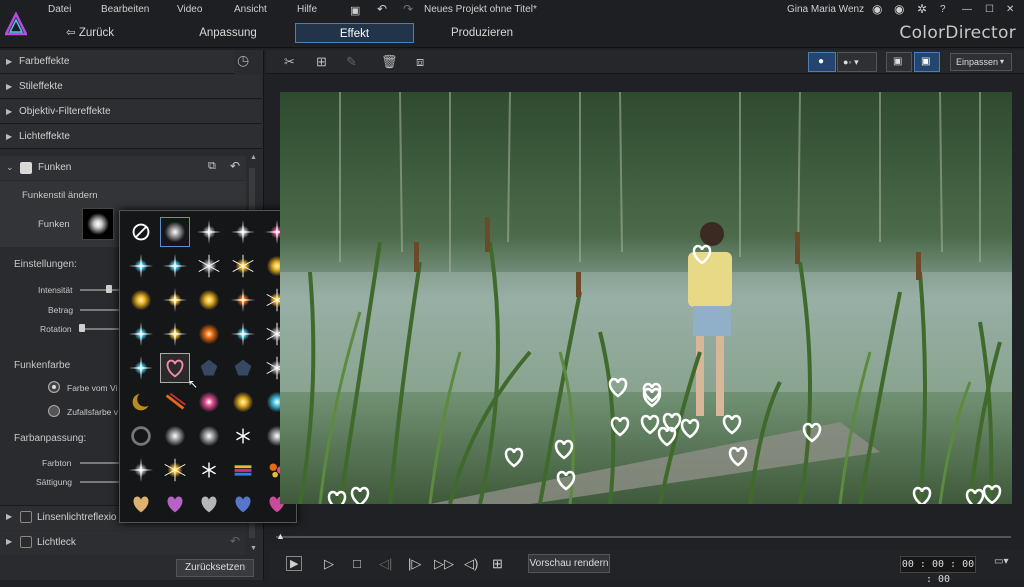 Image resolution: width=1024 pixels, height=587 pixels. I want to click on farbton-slider, so click(100, 463).